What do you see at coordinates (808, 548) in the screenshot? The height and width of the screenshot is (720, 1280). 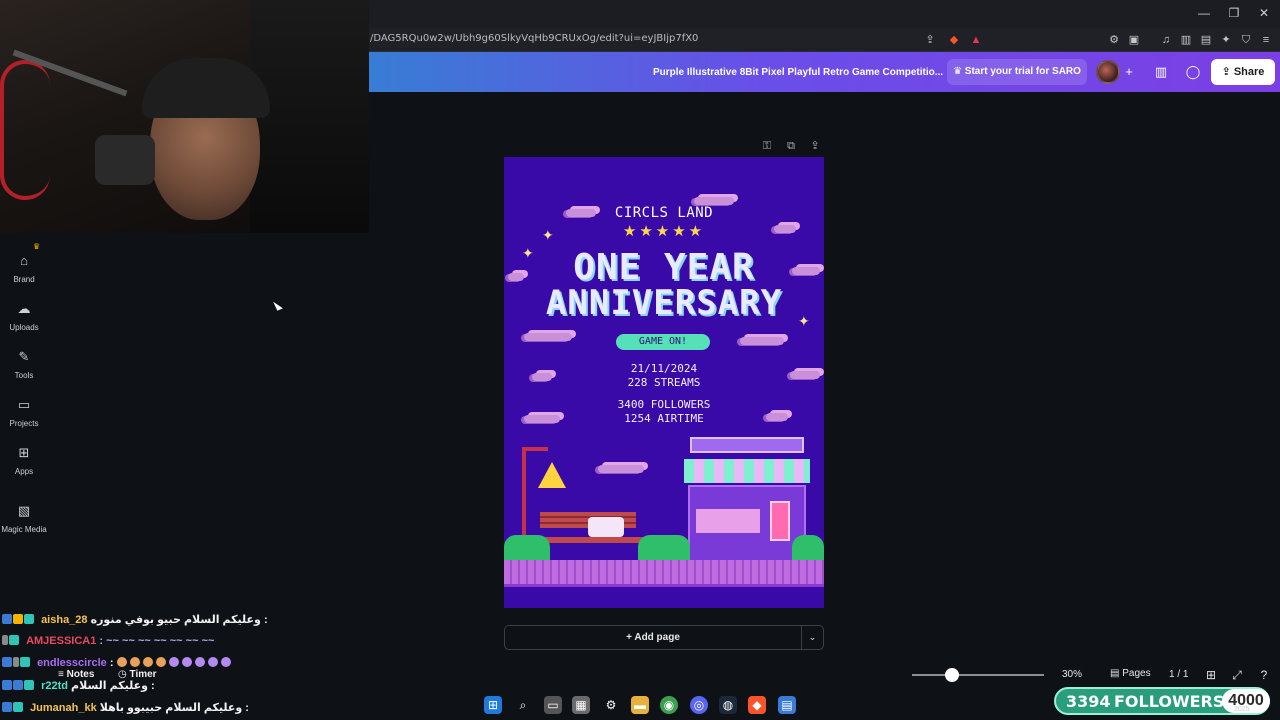 I see `bush-decoration` at bounding box center [808, 548].